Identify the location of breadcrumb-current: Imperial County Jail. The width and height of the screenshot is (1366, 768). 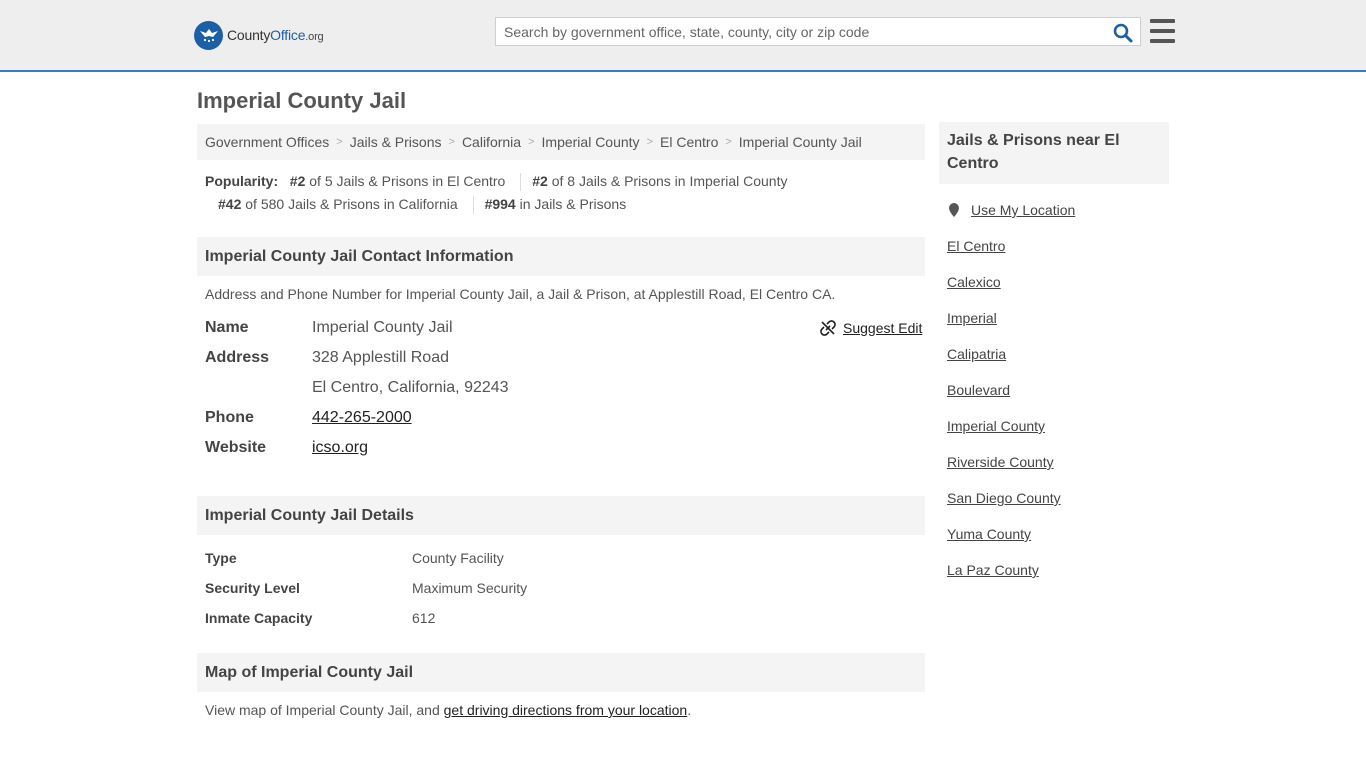
(800, 142).